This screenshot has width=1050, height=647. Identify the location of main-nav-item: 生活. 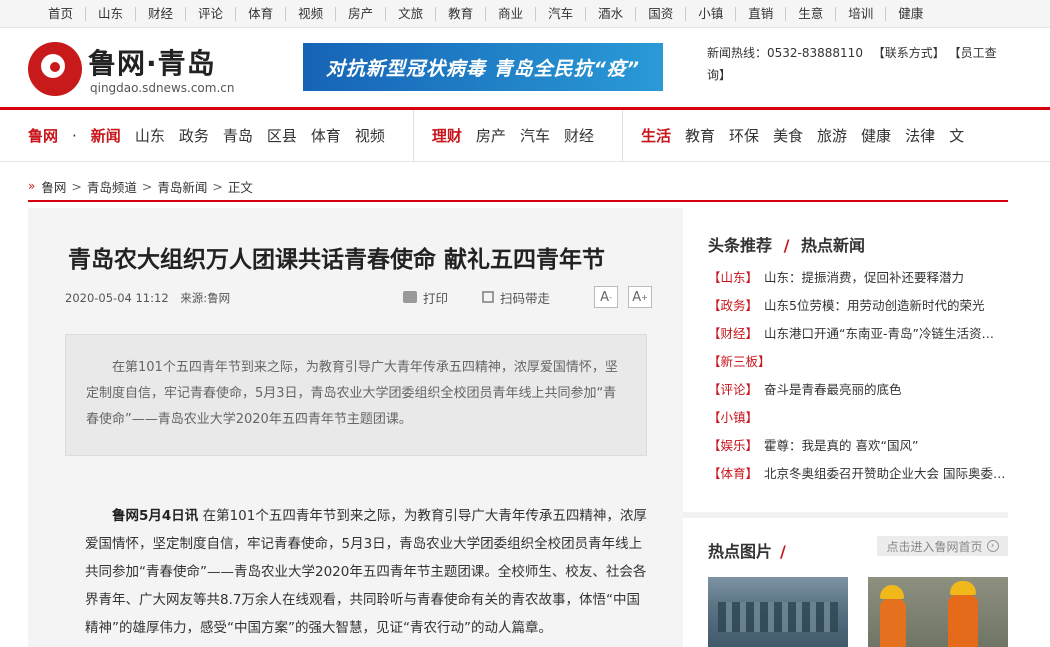
(656, 135).